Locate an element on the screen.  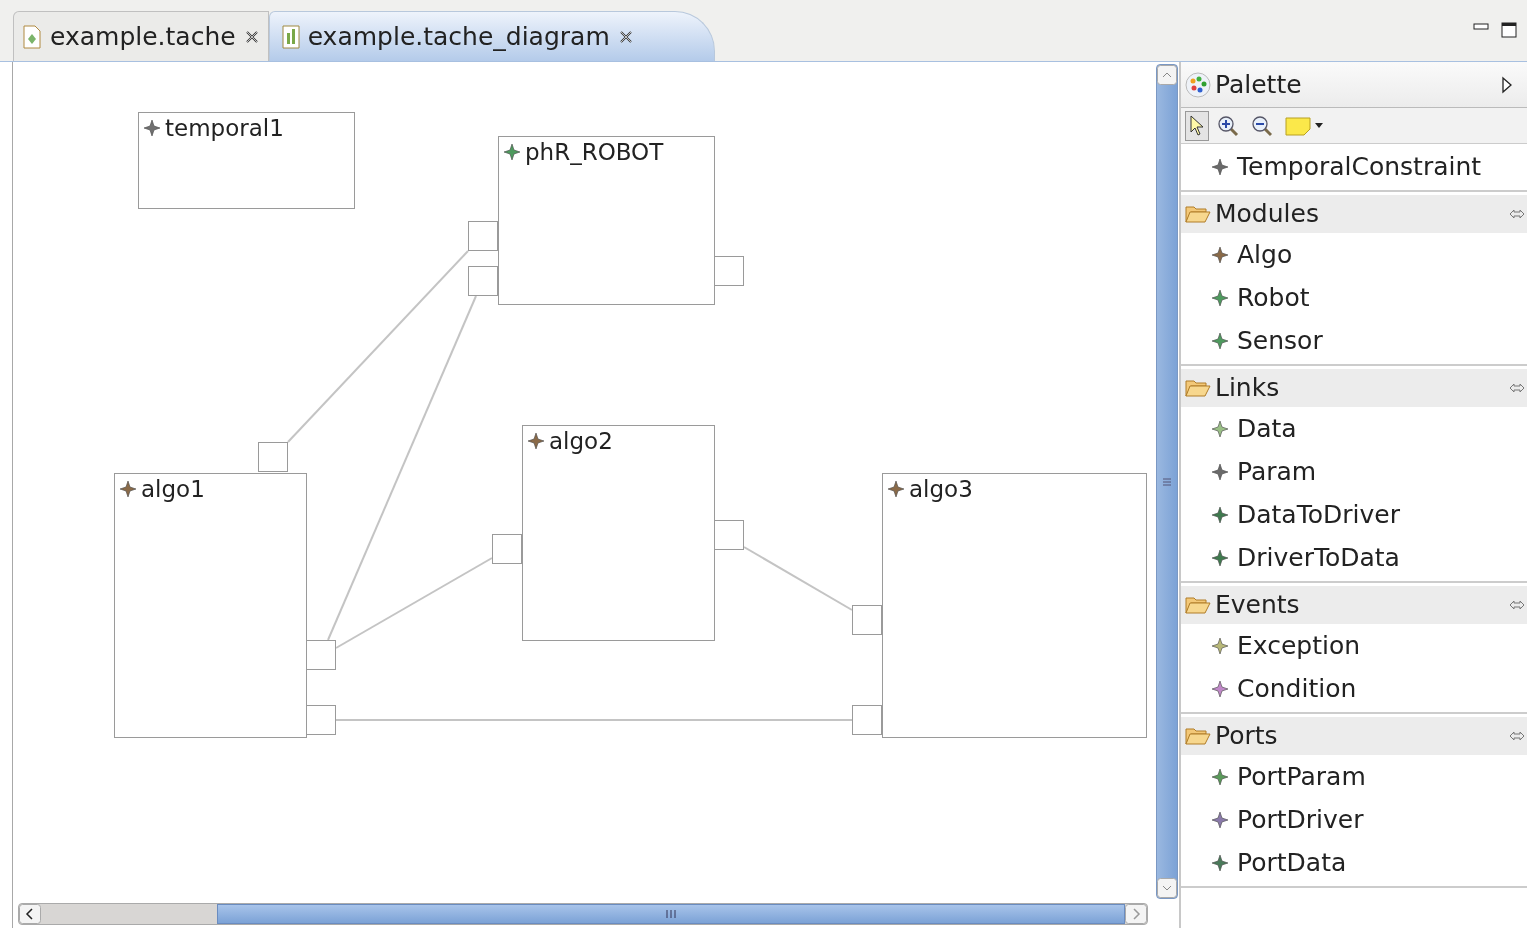
tab-label: example.tache is located at coordinates (143, 36).